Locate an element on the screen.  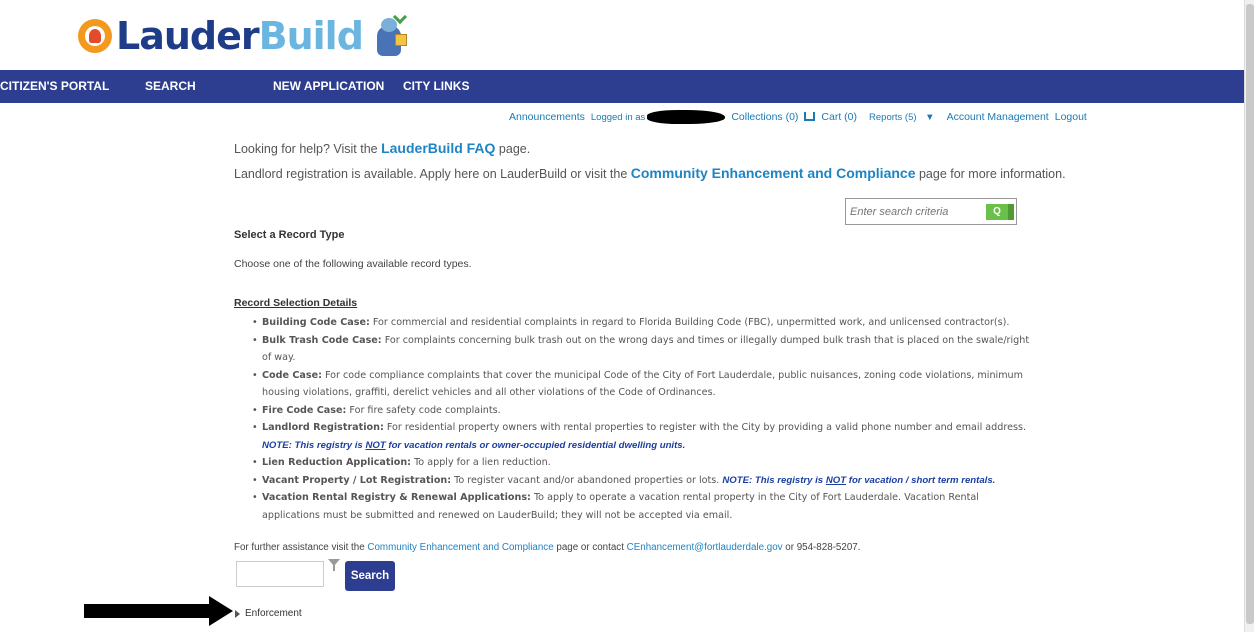
reports-menu: Reports (5) ▼ is located at coordinates (905, 117).